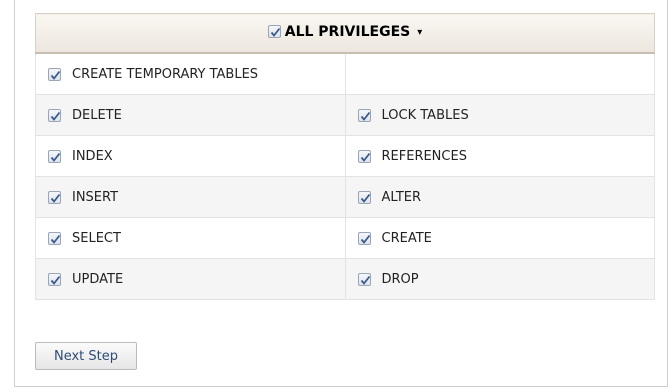  Describe the element at coordinates (499, 73) in the screenshot. I see `empty-cell` at that location.